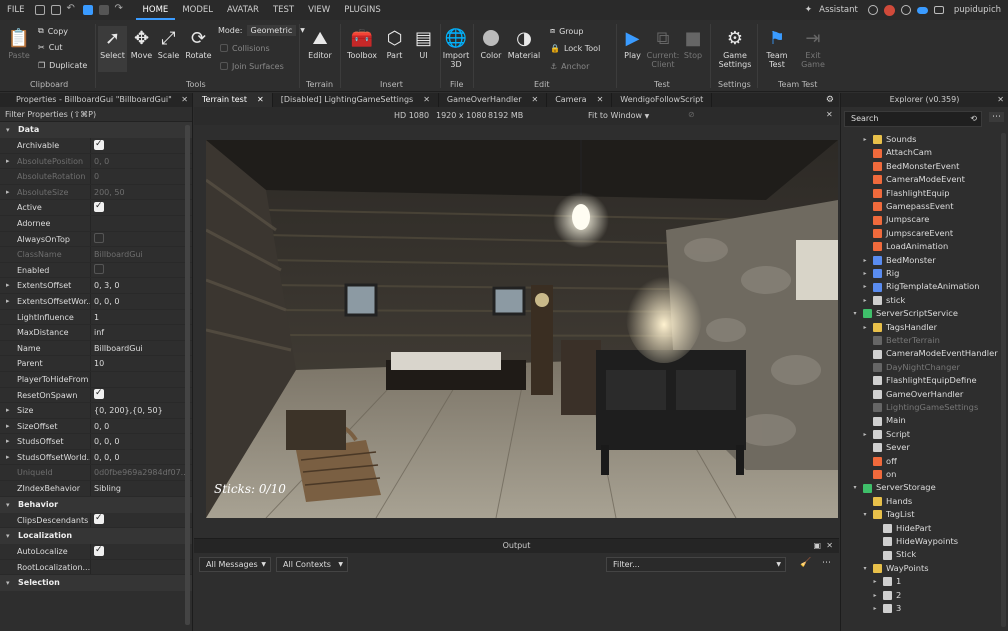 The image size is (1008, 631). What do you see at coordinates (907, 233) in the screenshot?
I see `explorer-item: JumpscareEvent` at bounding box center [907, 233].